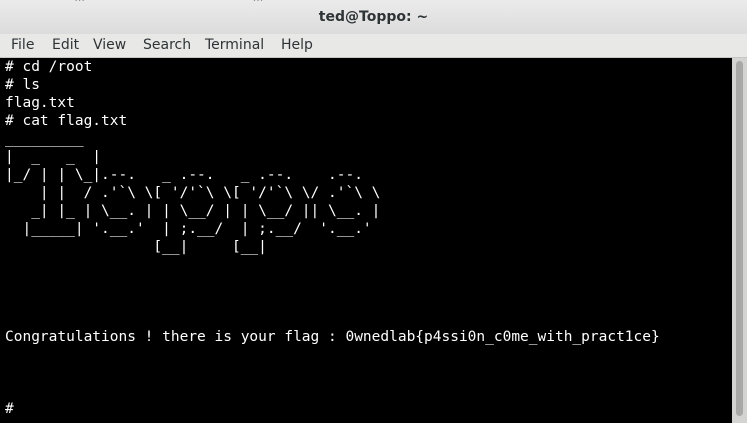 The height and width of the screenshot is (423, 747). I want to click on window-title: ted@Toppo: ~, so click(373, 17).